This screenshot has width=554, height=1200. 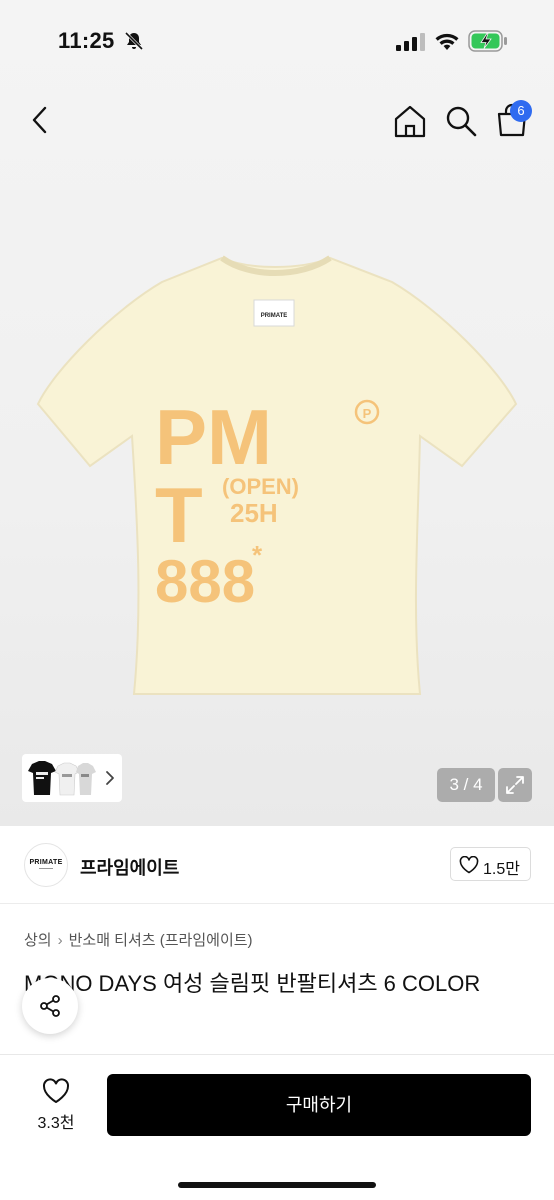 What do you see at coordinates (260, 486) in the screenshot?
I see `print-open: (OPEN)` at bounding box center [260, 486].